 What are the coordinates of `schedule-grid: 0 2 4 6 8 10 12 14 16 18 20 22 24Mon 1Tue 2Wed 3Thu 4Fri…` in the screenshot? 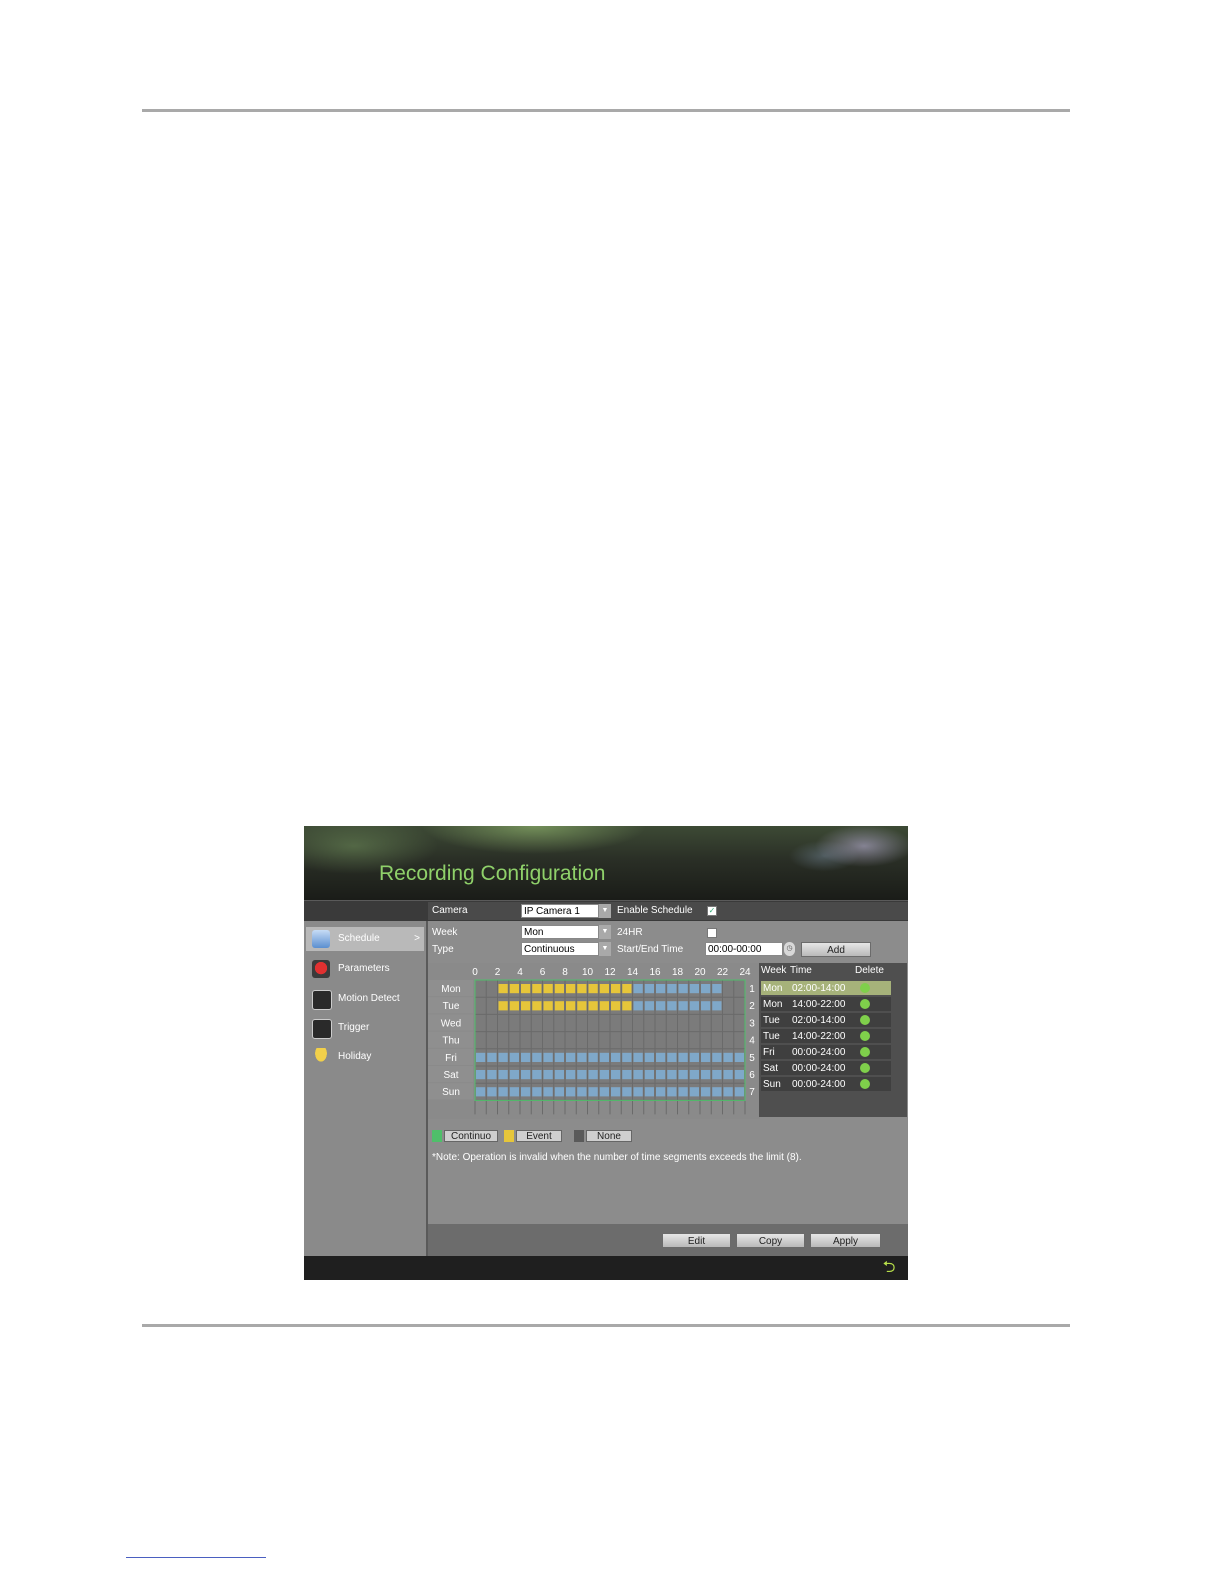 It's located at (594, 1041).